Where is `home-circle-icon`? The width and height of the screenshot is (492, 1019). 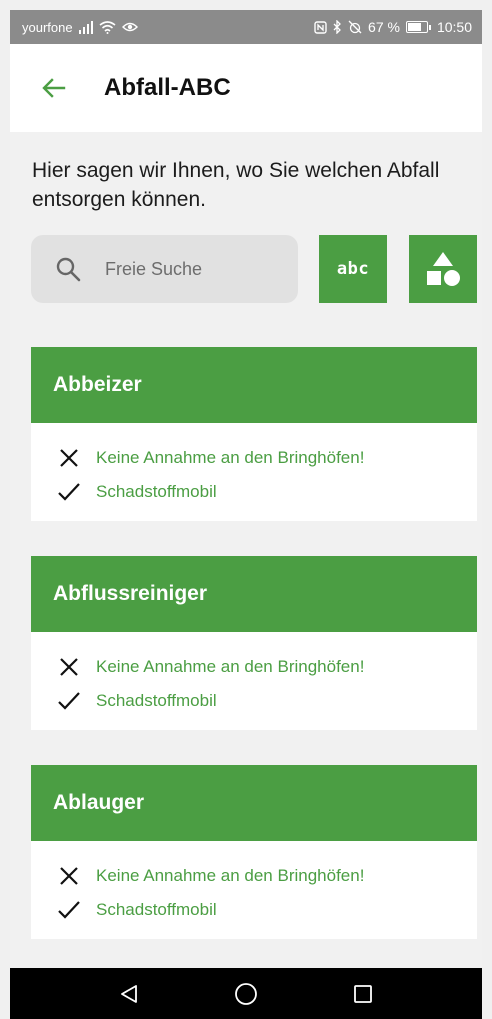
home-circle-icon is located at coordinates (246, 993).